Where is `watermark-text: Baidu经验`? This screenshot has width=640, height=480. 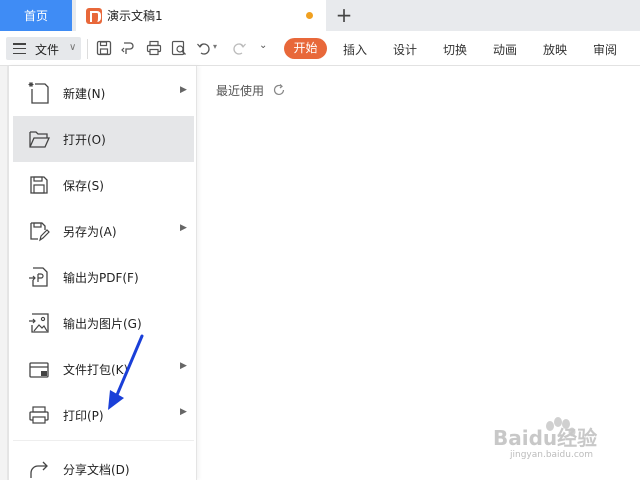 watermark-text: Baidu经验 is located at coordinates (545, 438).